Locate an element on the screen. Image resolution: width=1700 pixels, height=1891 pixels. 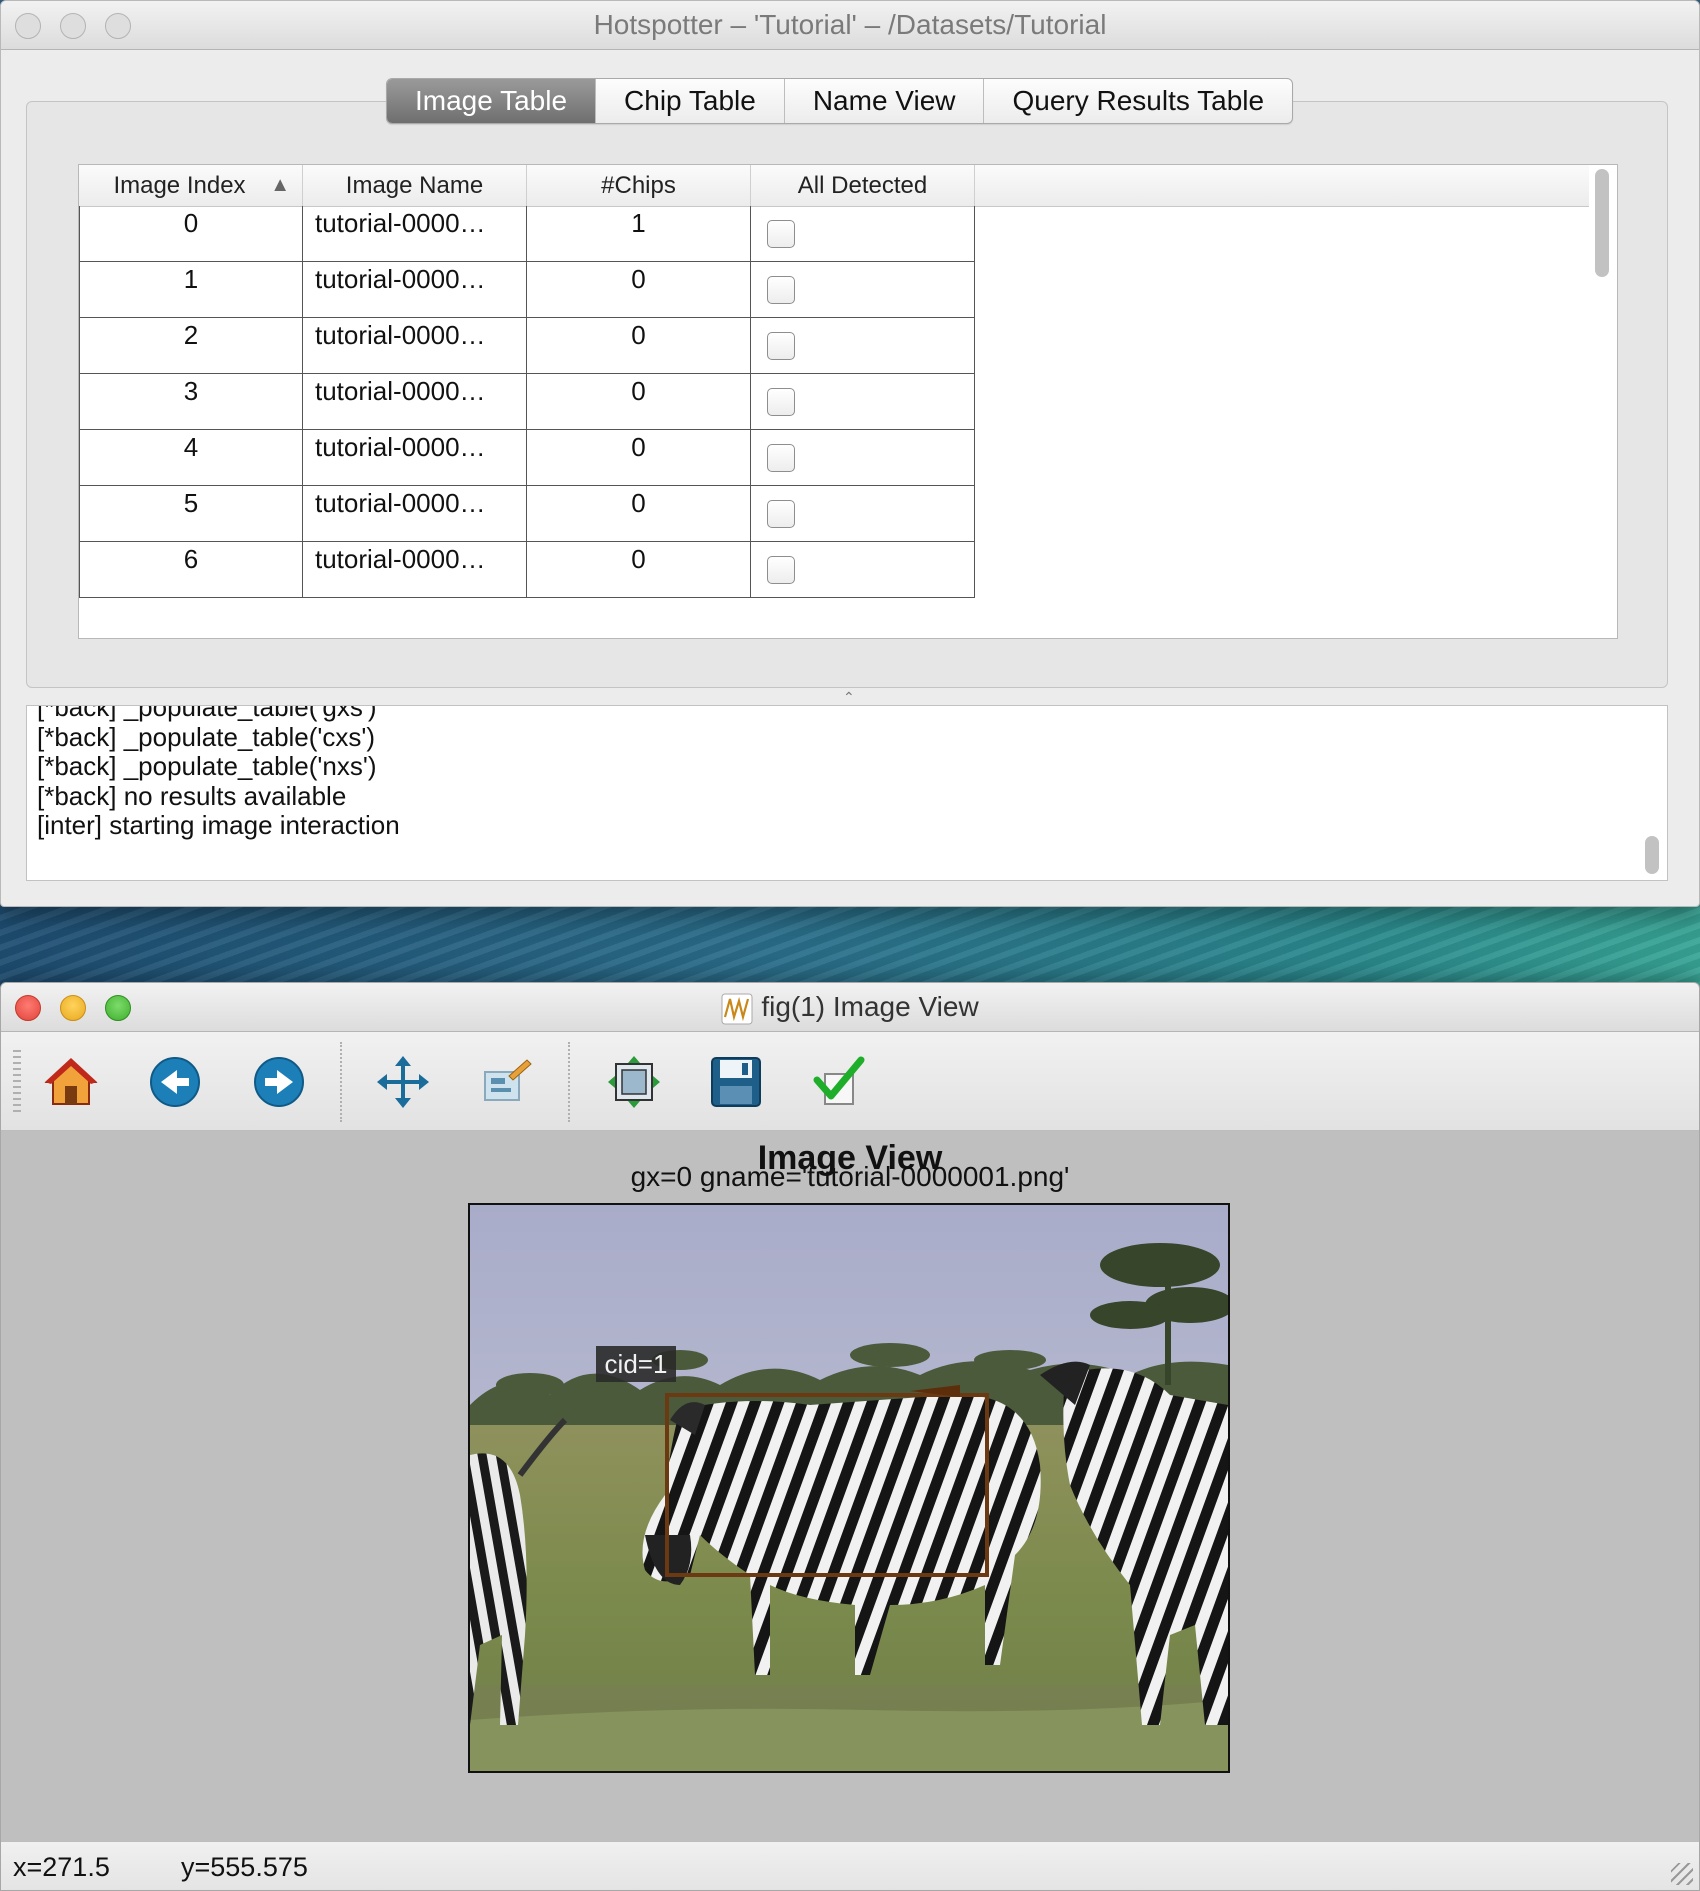
home-icon is located at coordinates (71, 1082).